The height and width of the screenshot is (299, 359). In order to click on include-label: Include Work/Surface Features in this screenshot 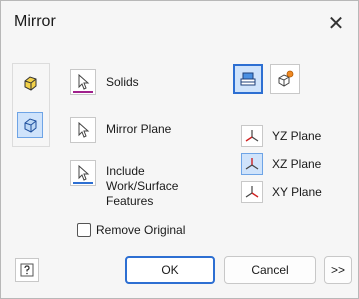, I will do `click(142, 186)`.